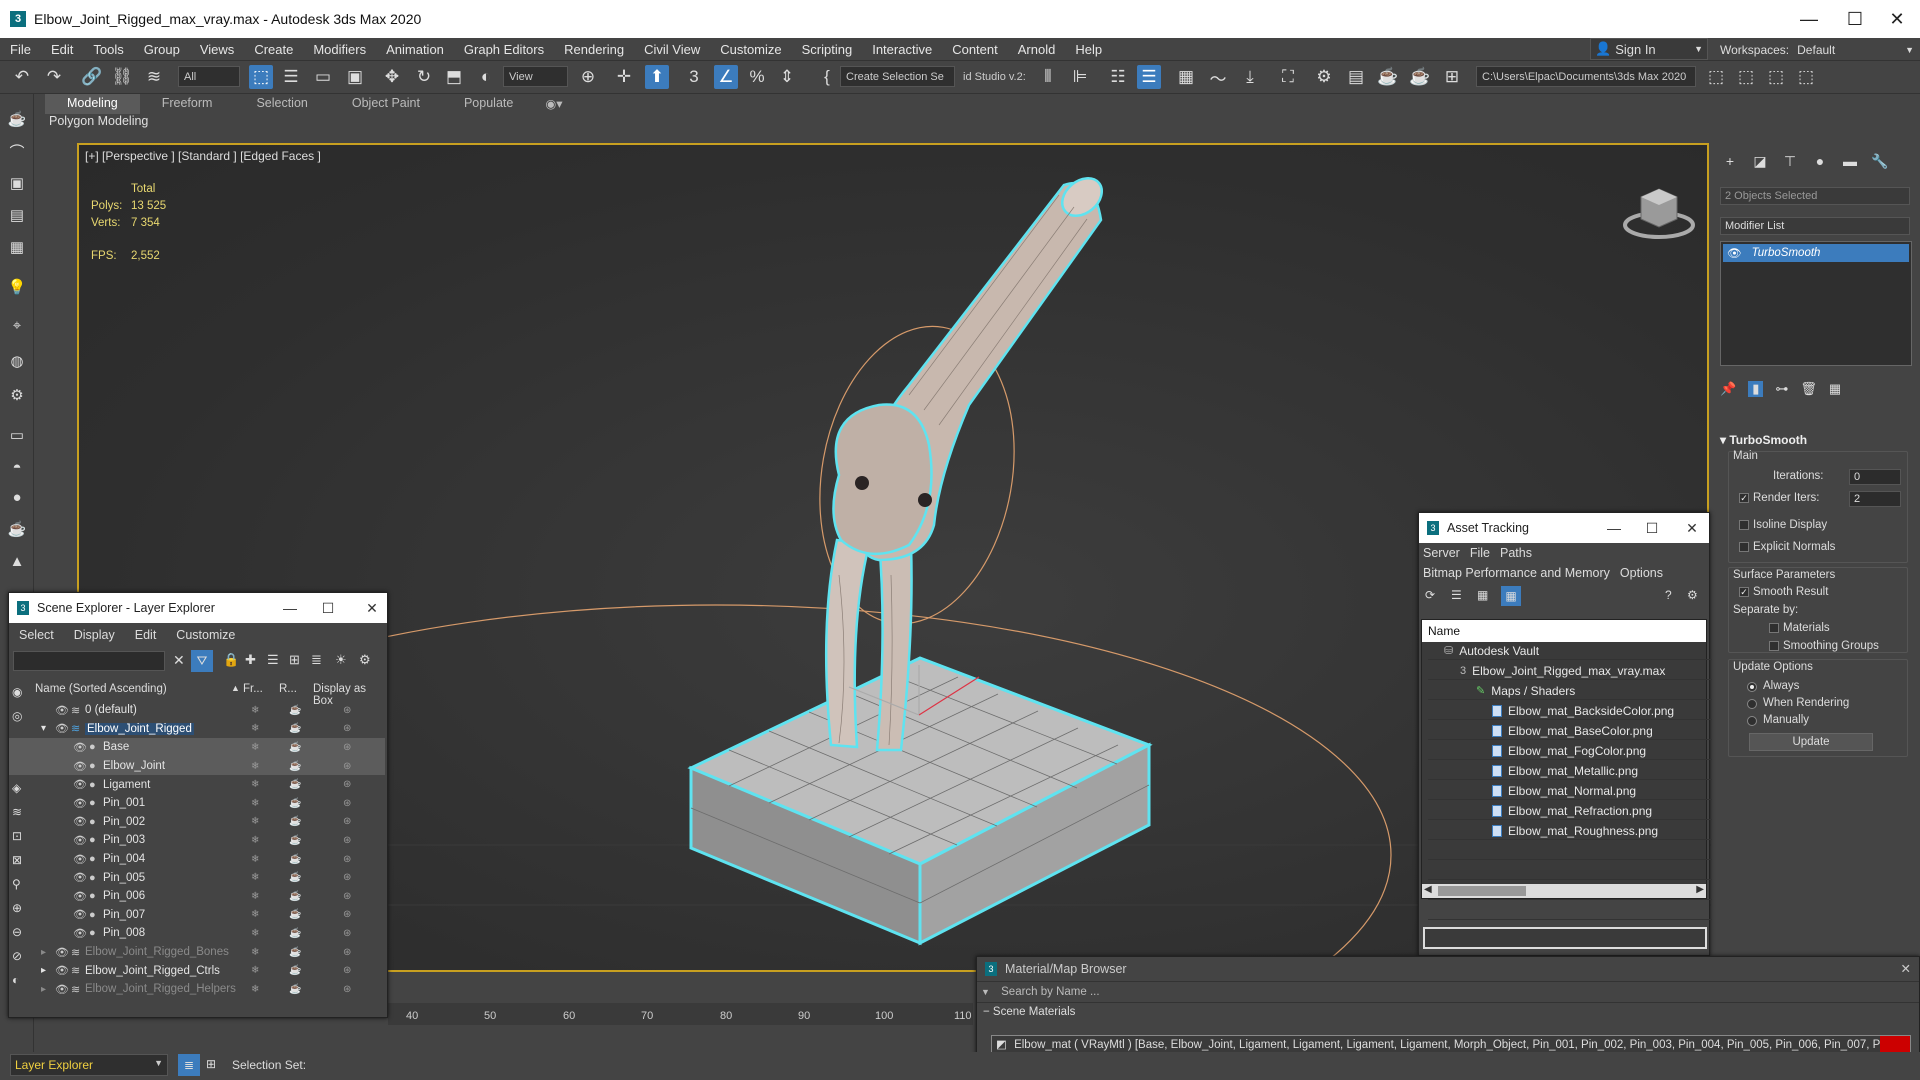 The height and width of the screenshot is (1080, 1920). Describe the element at coordinates (1444, 631) in the screenshot. I see `column-name: Name` at that location.